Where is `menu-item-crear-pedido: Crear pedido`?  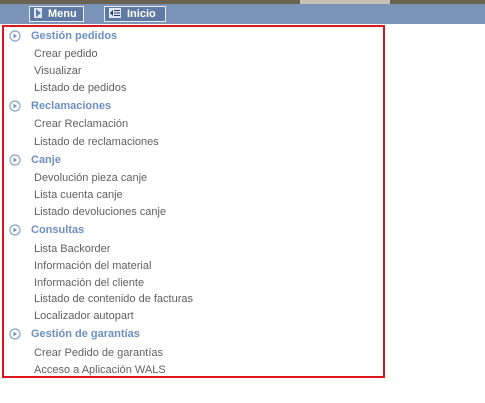 menu-item-crear-pedido: Crear pedido is located at coordinates (66, 54).